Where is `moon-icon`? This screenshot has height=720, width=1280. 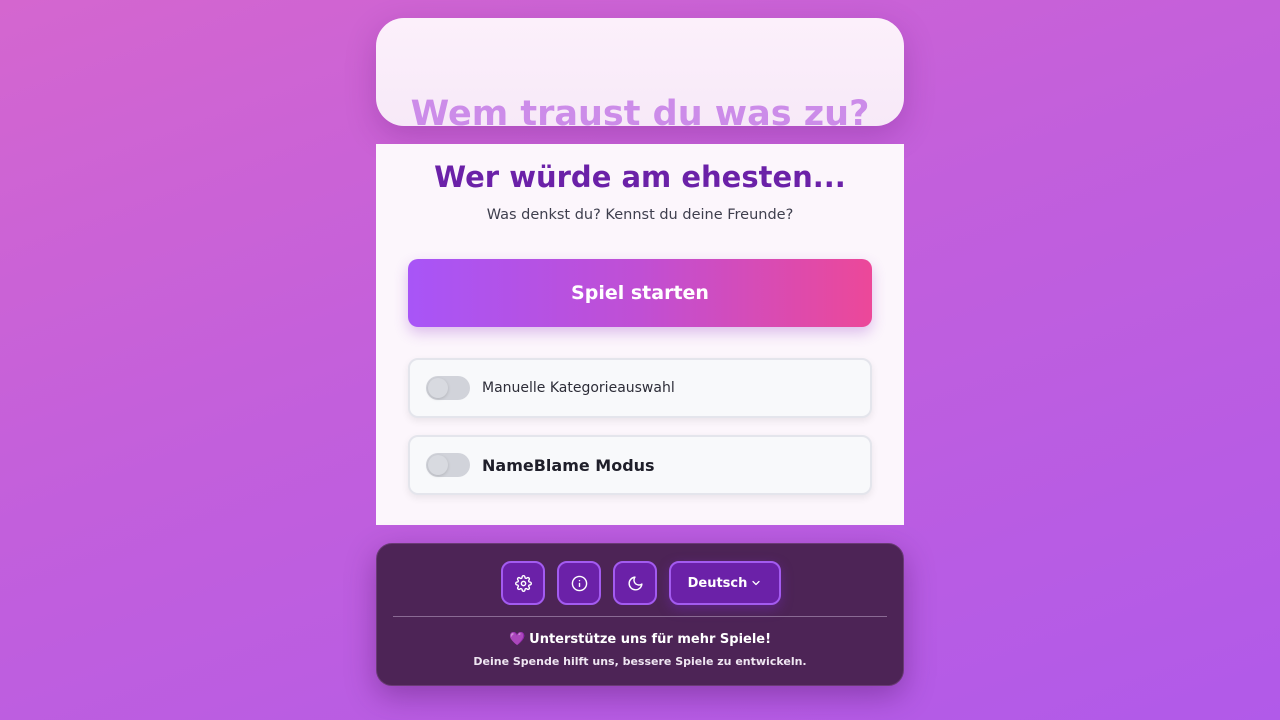 moon-icon is located at coordinates (635, 582).